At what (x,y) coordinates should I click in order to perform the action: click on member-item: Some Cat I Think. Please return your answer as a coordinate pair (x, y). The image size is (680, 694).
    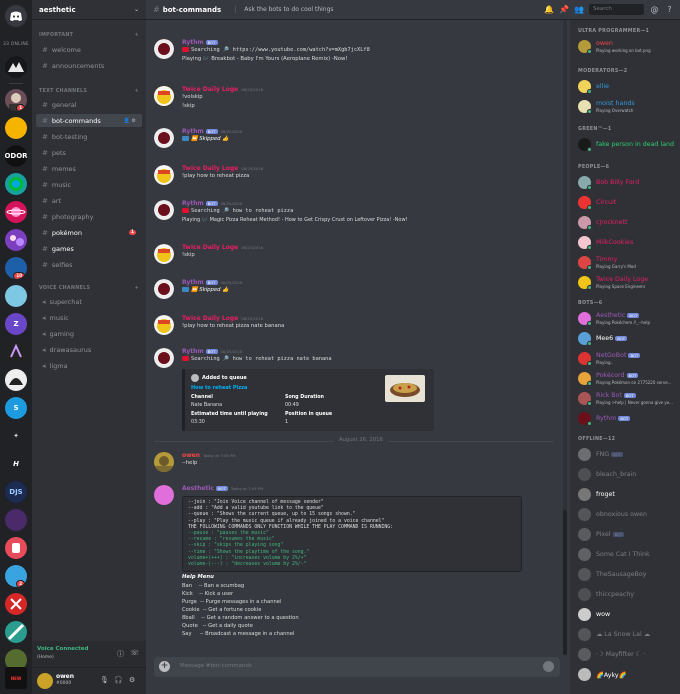
    Looking at the image, I should click on (628, 555).